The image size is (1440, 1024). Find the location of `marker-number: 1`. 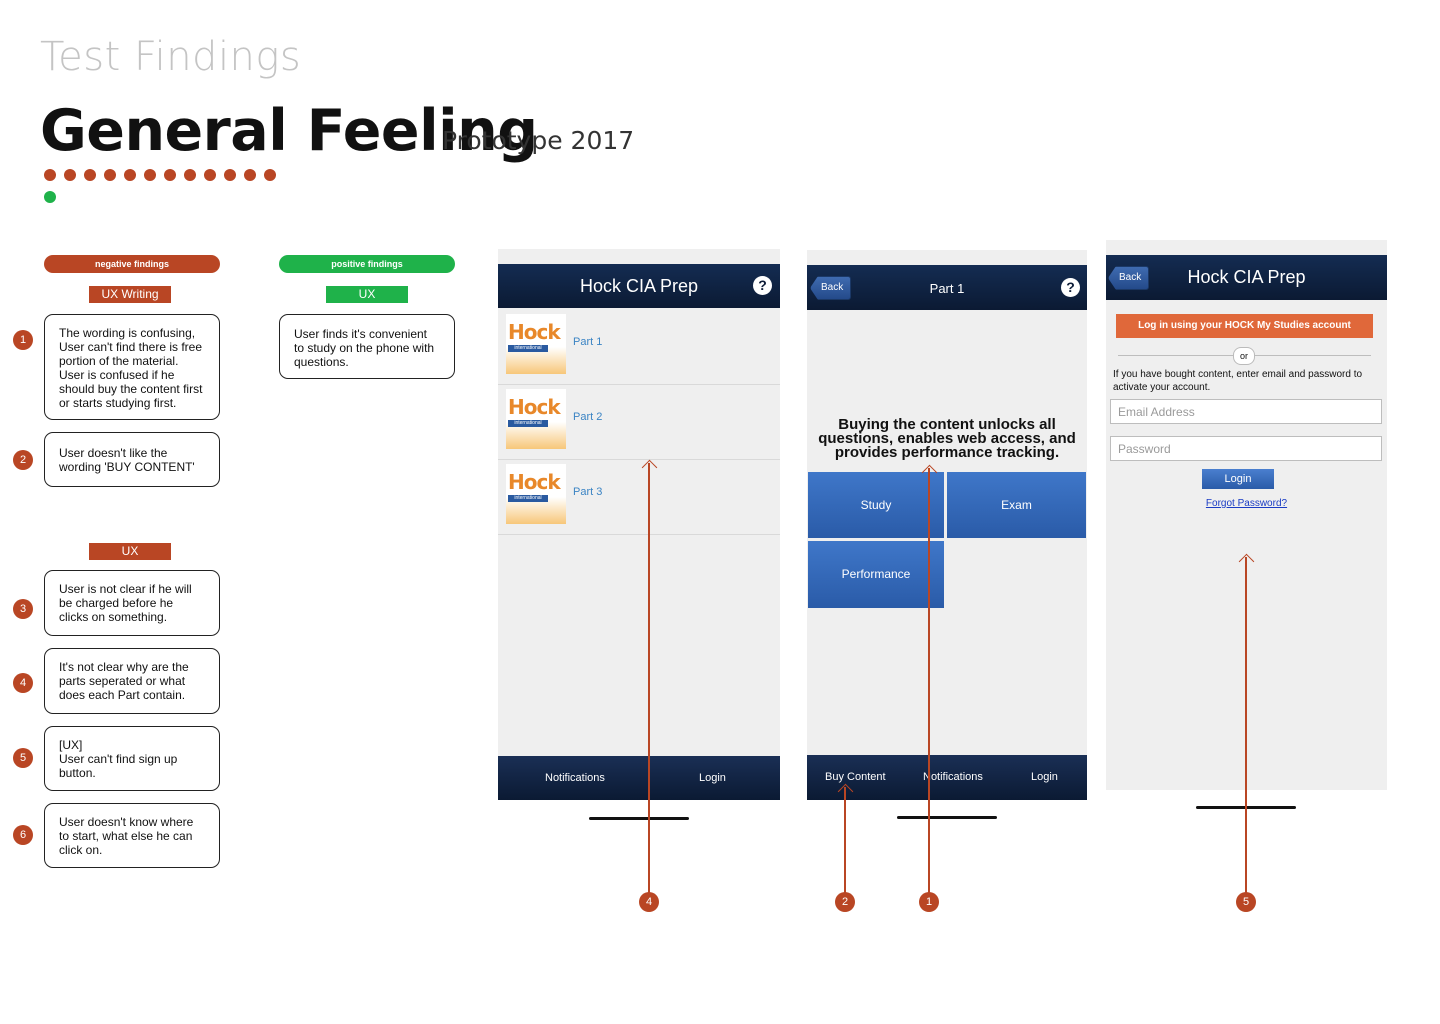

marker-number: 1 is located at coordinates (929, 902).